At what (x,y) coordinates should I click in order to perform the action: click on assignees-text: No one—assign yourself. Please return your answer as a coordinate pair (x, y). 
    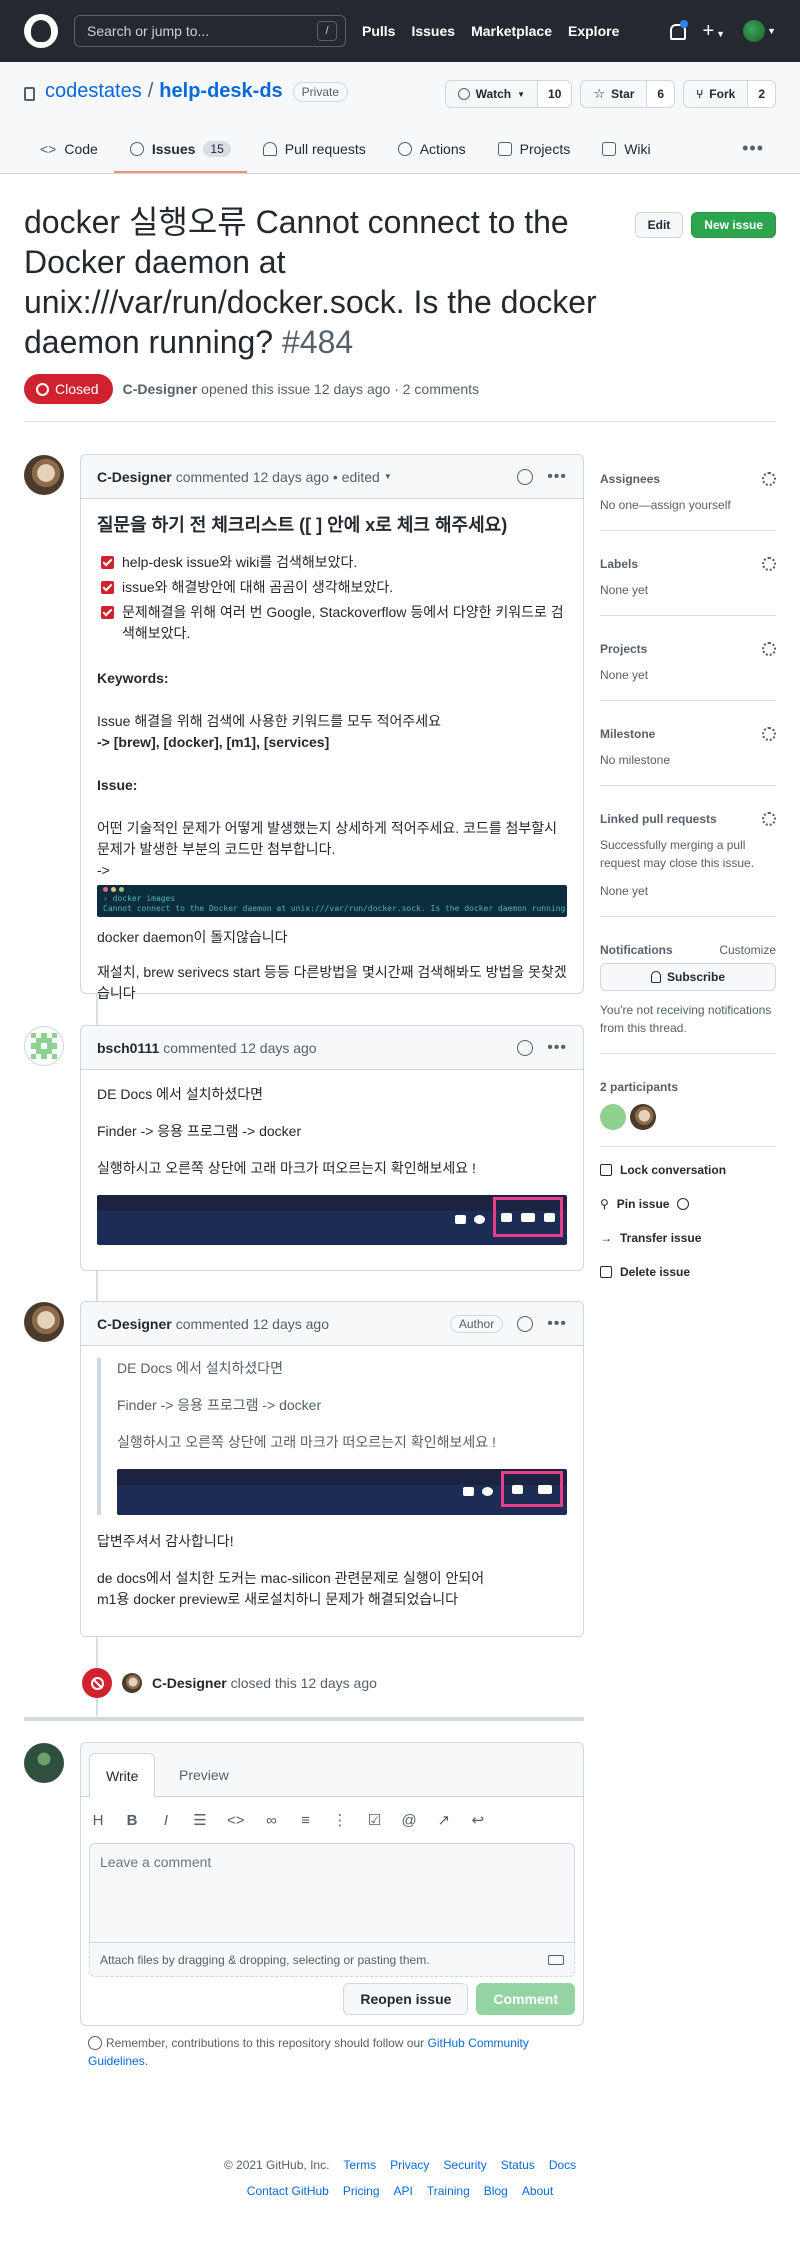
    Looking at the image, I should click on (688, 505).